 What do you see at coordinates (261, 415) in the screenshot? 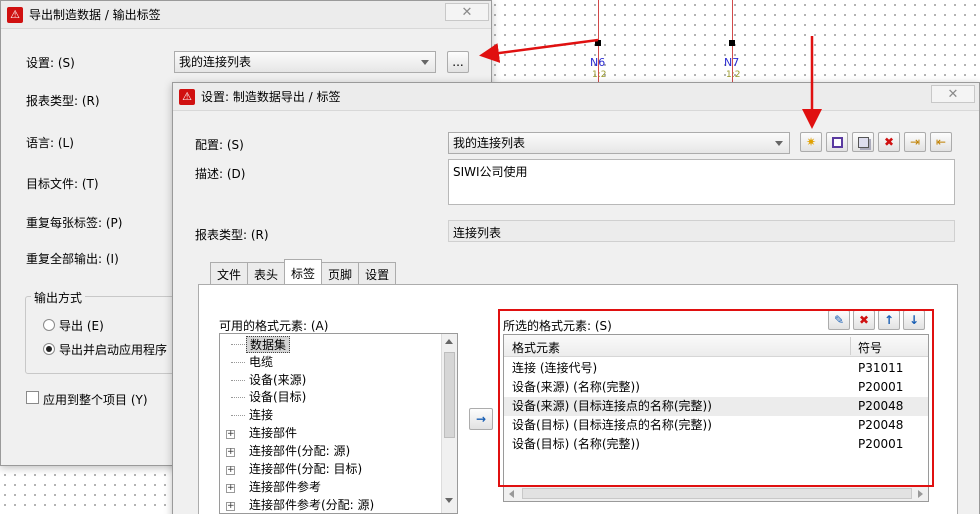
I see `tree-item: 连接` at bounding box center [261, 415].